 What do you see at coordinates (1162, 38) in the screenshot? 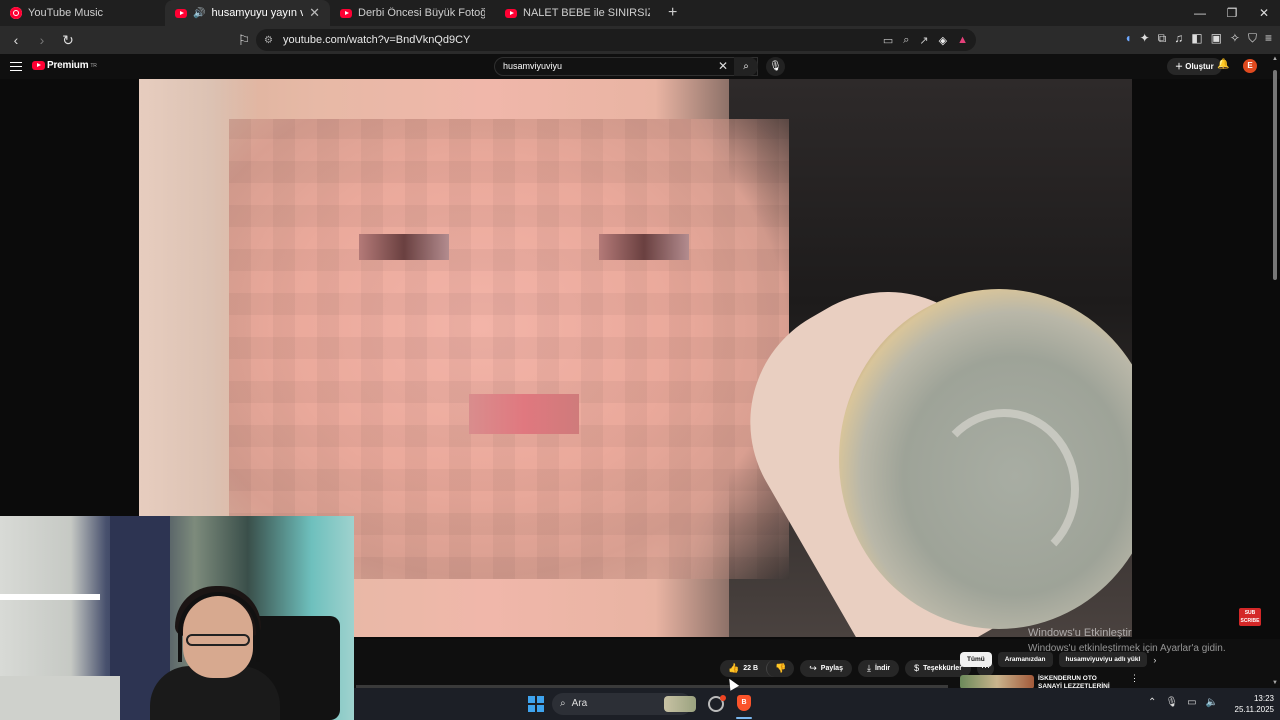
I see `screenshot-icon: ⧉` at bounding box center [1162, 38].